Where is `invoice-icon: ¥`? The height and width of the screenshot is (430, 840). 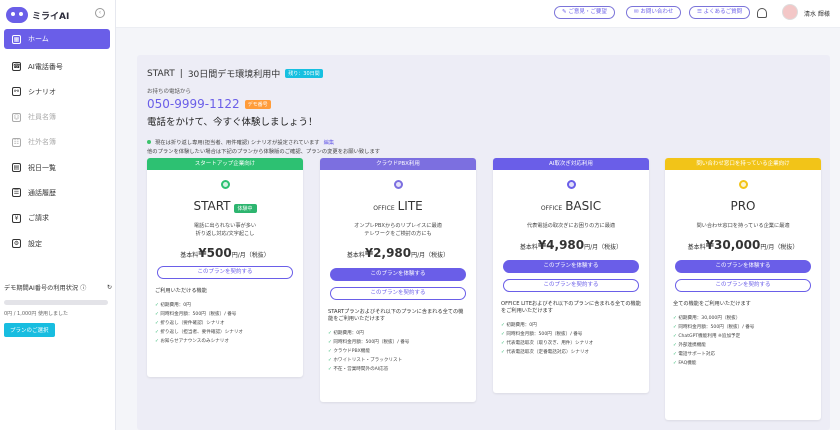
invoice-icon: ¥ is located at coordinates (16, 218).